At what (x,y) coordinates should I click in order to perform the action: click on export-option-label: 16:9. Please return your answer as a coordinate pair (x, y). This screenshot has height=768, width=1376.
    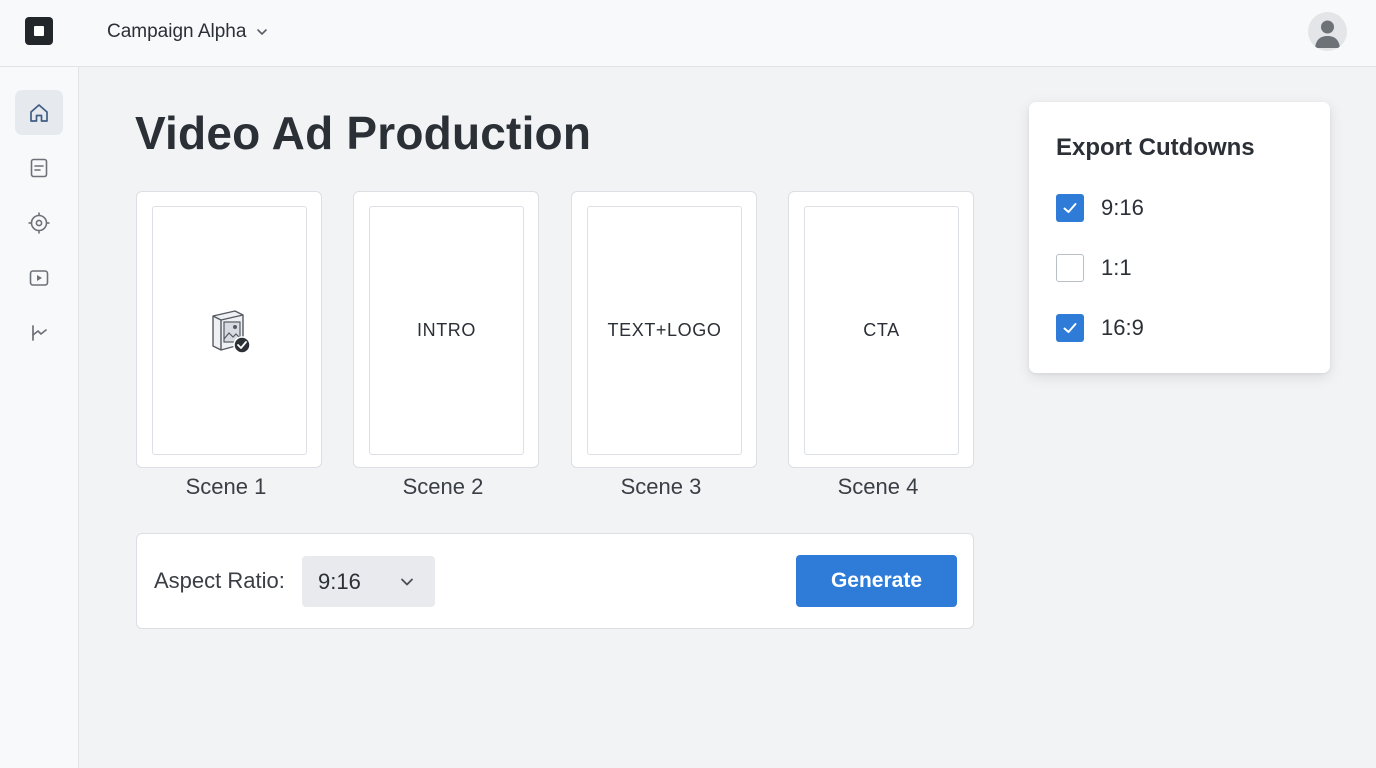
    Looking at the image, I should click on (1122, 327).